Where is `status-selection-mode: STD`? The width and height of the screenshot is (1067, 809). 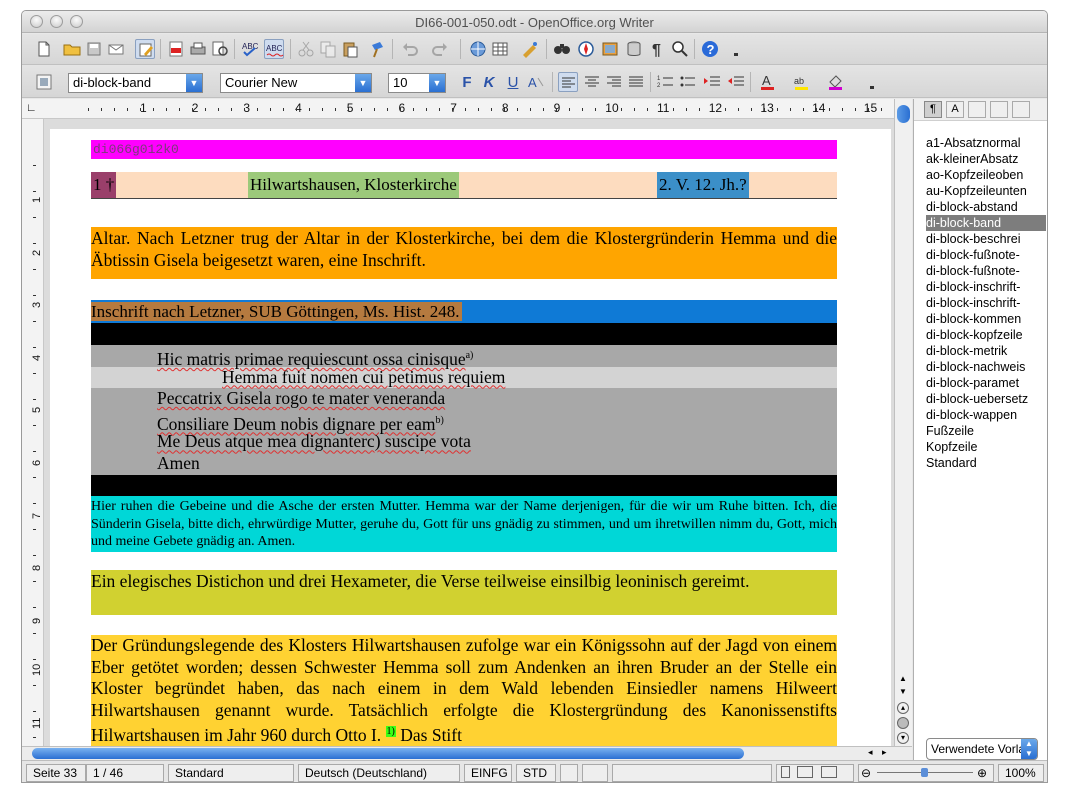 status-selection-mode: STD is located at coordinates (536, 773).